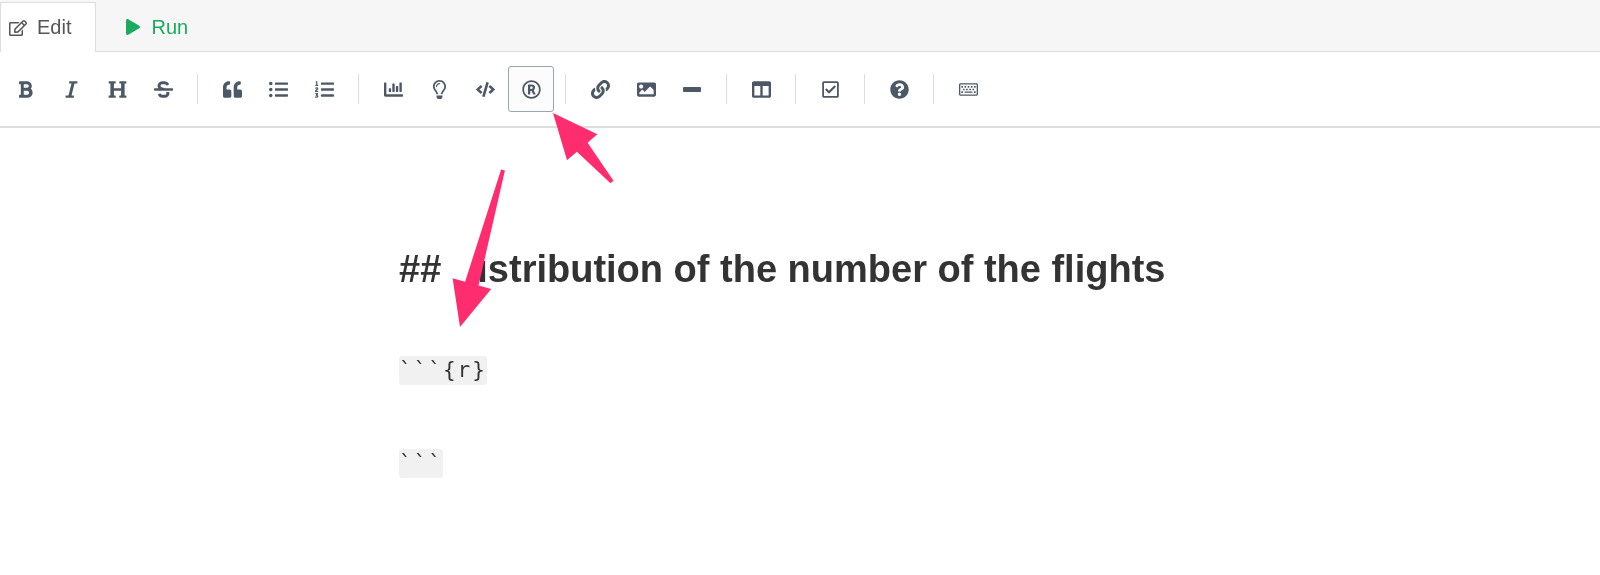 This screenshot has width=1600, height=575. I want to click on play-icon, so click(133, 27).